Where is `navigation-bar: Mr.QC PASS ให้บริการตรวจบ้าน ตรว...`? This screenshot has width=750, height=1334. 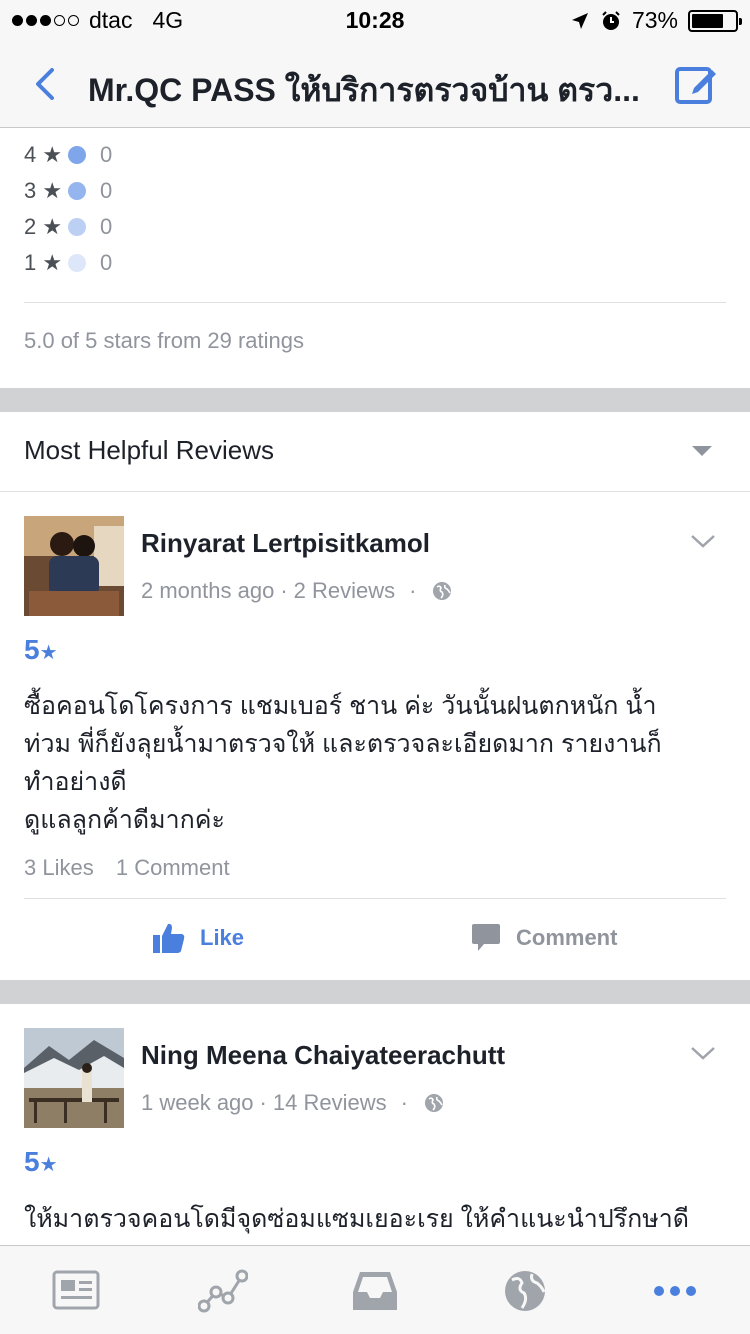
navigation-bar: Mr.QC PASS ให้บริการตรวจบ้าน ตรว... is located at coordinates (375, 84).